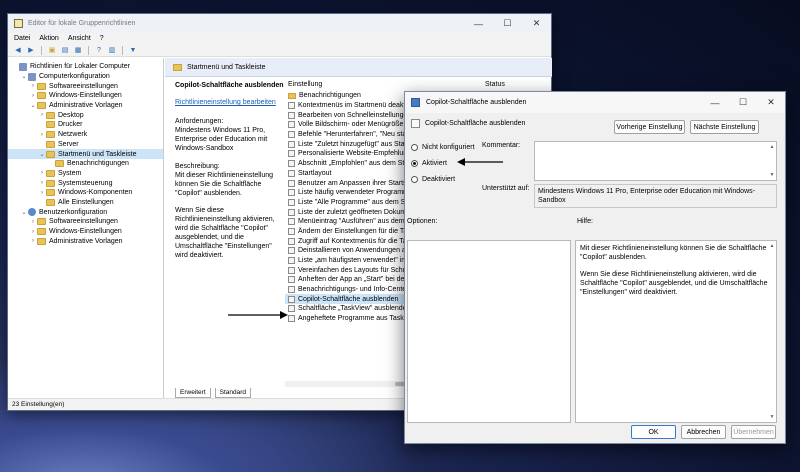 This screenshot has width=800, height=472. What do you see at coordinates (354, 309) in the screenshot?
I see `list-item-label: Schaltfläche „TaskView" ausblenden` at bounding box center [354, 309].